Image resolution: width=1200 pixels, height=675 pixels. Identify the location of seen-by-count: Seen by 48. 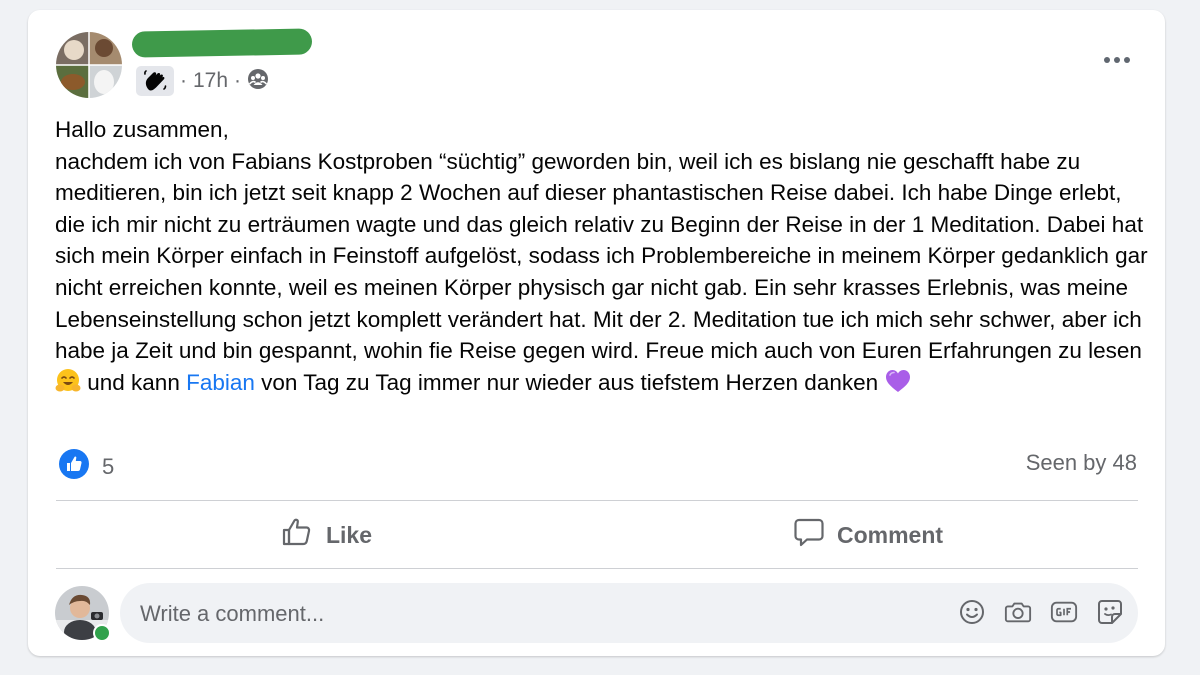
(1081, 463).